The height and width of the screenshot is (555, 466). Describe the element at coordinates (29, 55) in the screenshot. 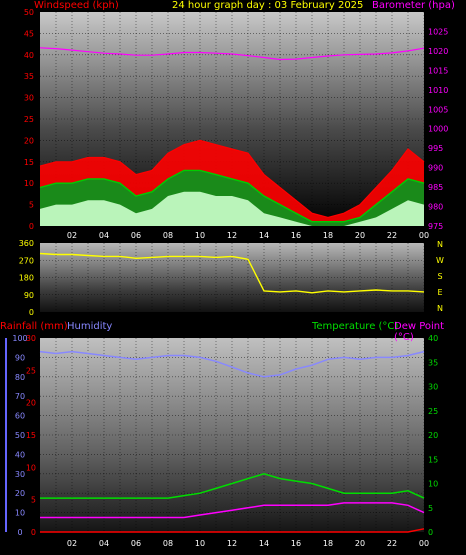

I see `wind-y-tick: 40` at that location.